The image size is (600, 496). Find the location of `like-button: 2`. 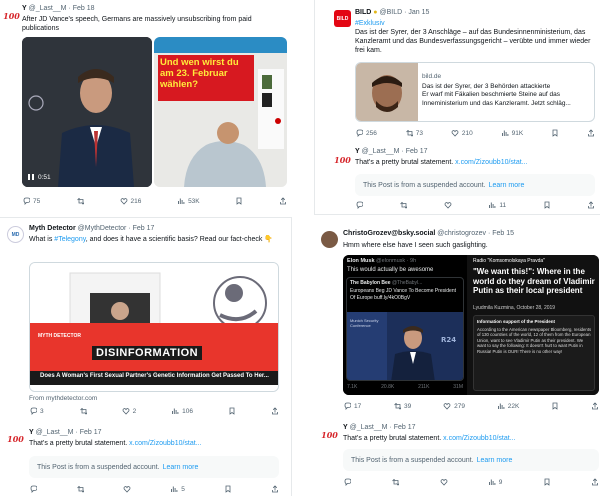

like-button: 2 is located at coordinates (129, 411).